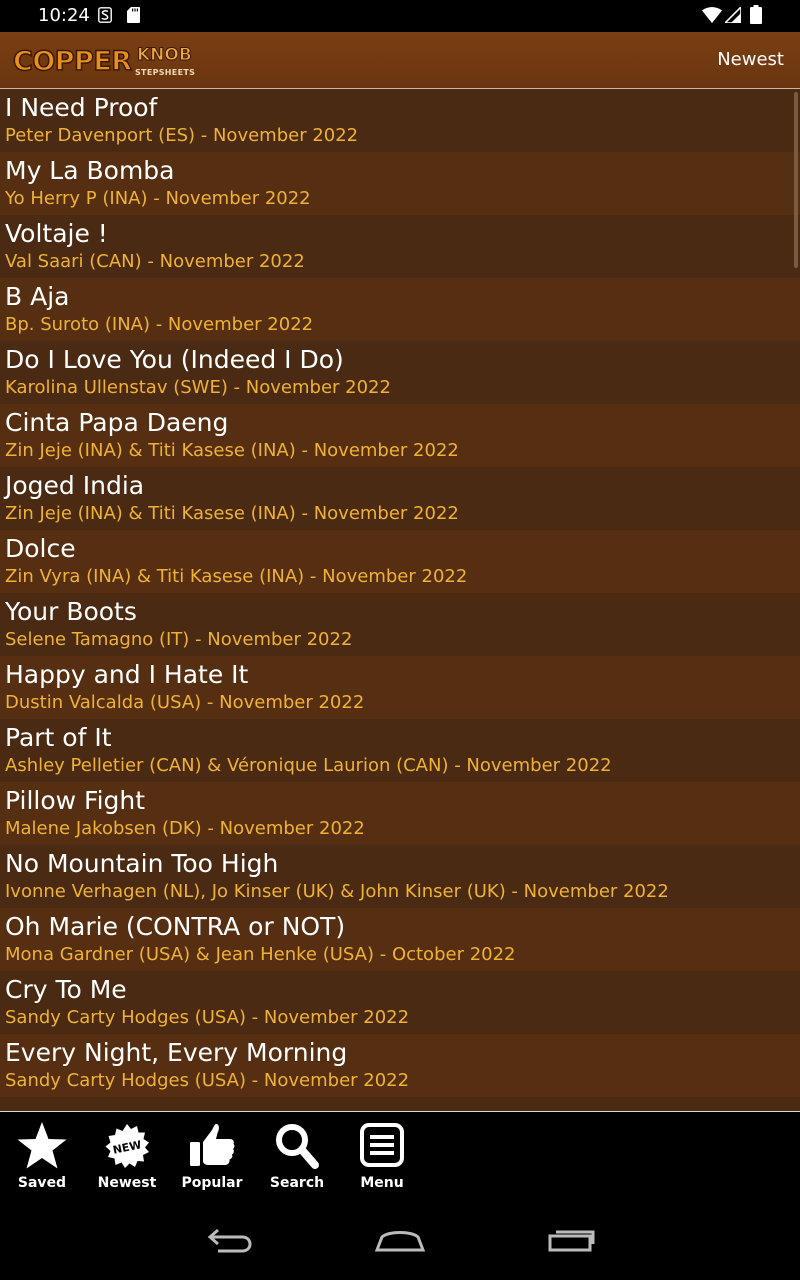 The width and height of the screenshot is (800, 1280). I want to click on item-title: Cinta Papa Daeng, so click(117, 422).